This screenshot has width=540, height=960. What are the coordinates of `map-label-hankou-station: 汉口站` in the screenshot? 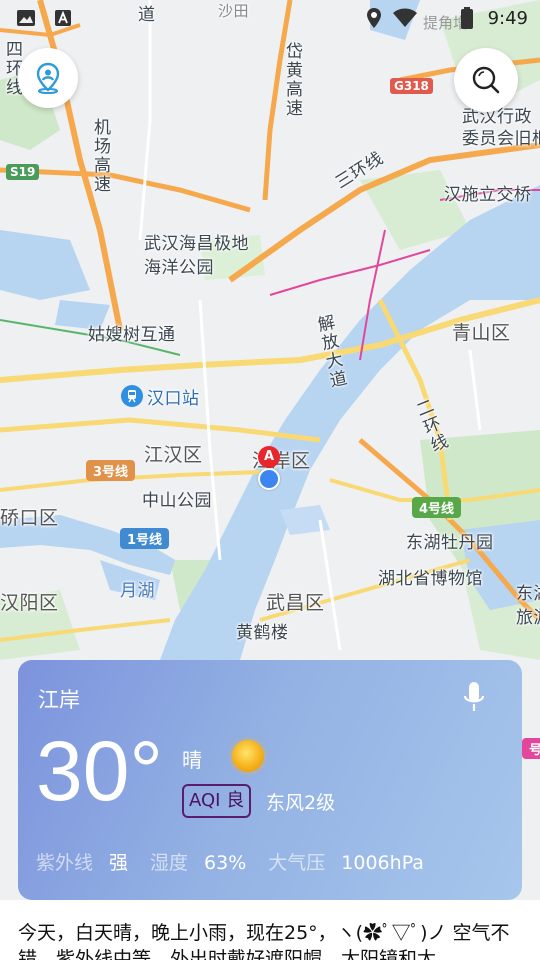 It's located at (173, 399).